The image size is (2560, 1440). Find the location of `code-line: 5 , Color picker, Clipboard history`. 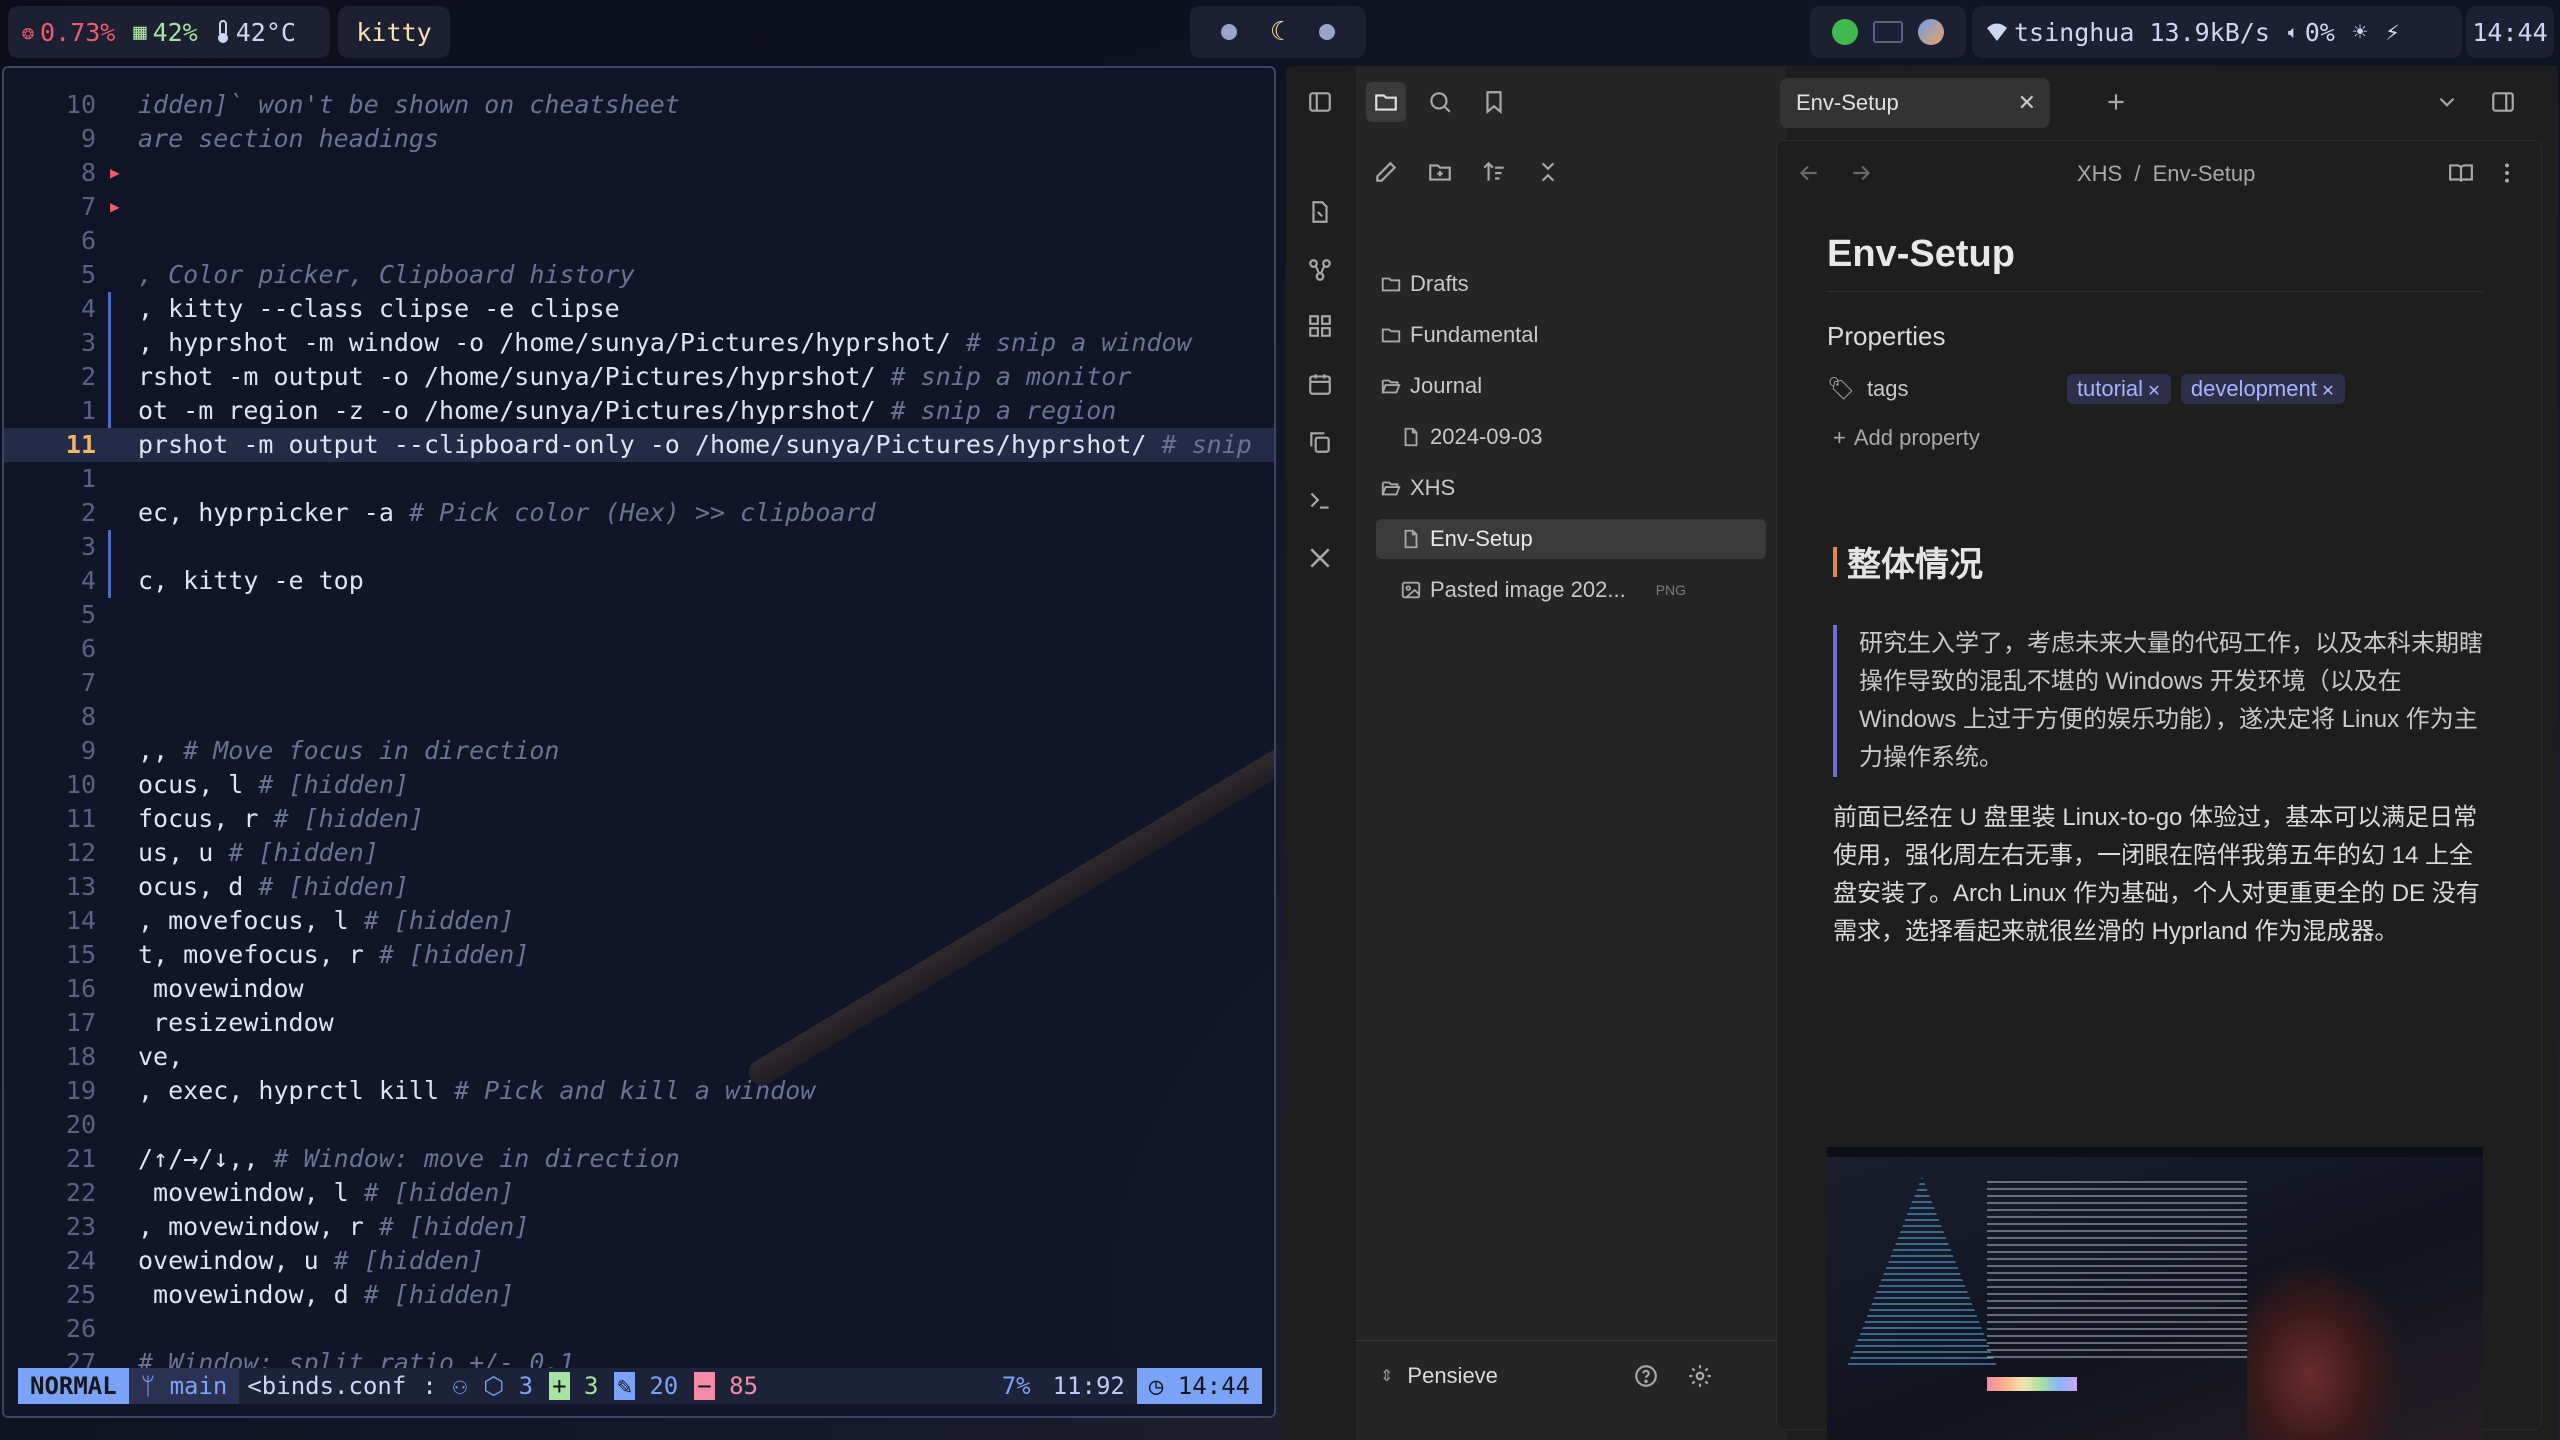

code-line: 5 , Color picker, Clipboard history is located at coordinates (639, 275).